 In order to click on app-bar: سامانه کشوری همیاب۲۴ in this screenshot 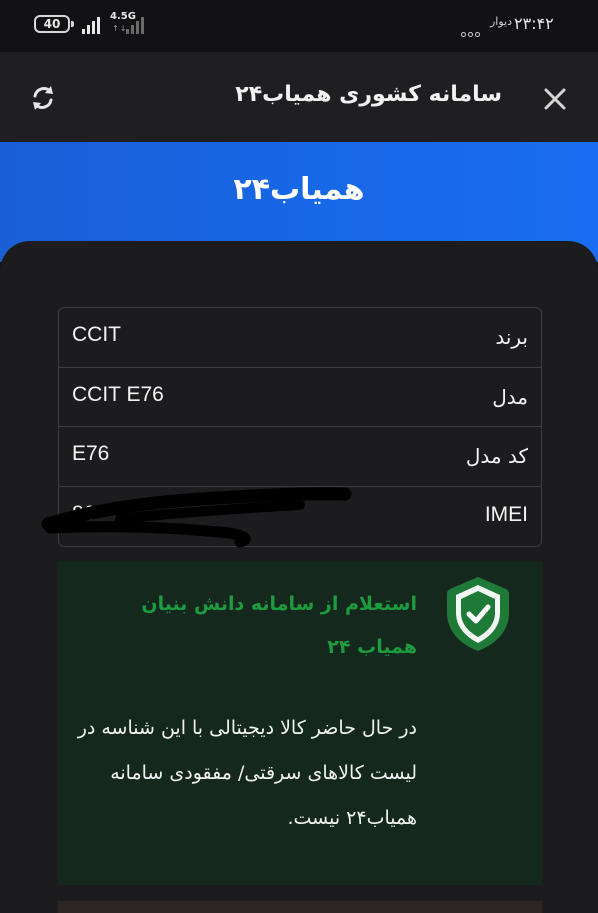, I will do `click(299, 97)`.